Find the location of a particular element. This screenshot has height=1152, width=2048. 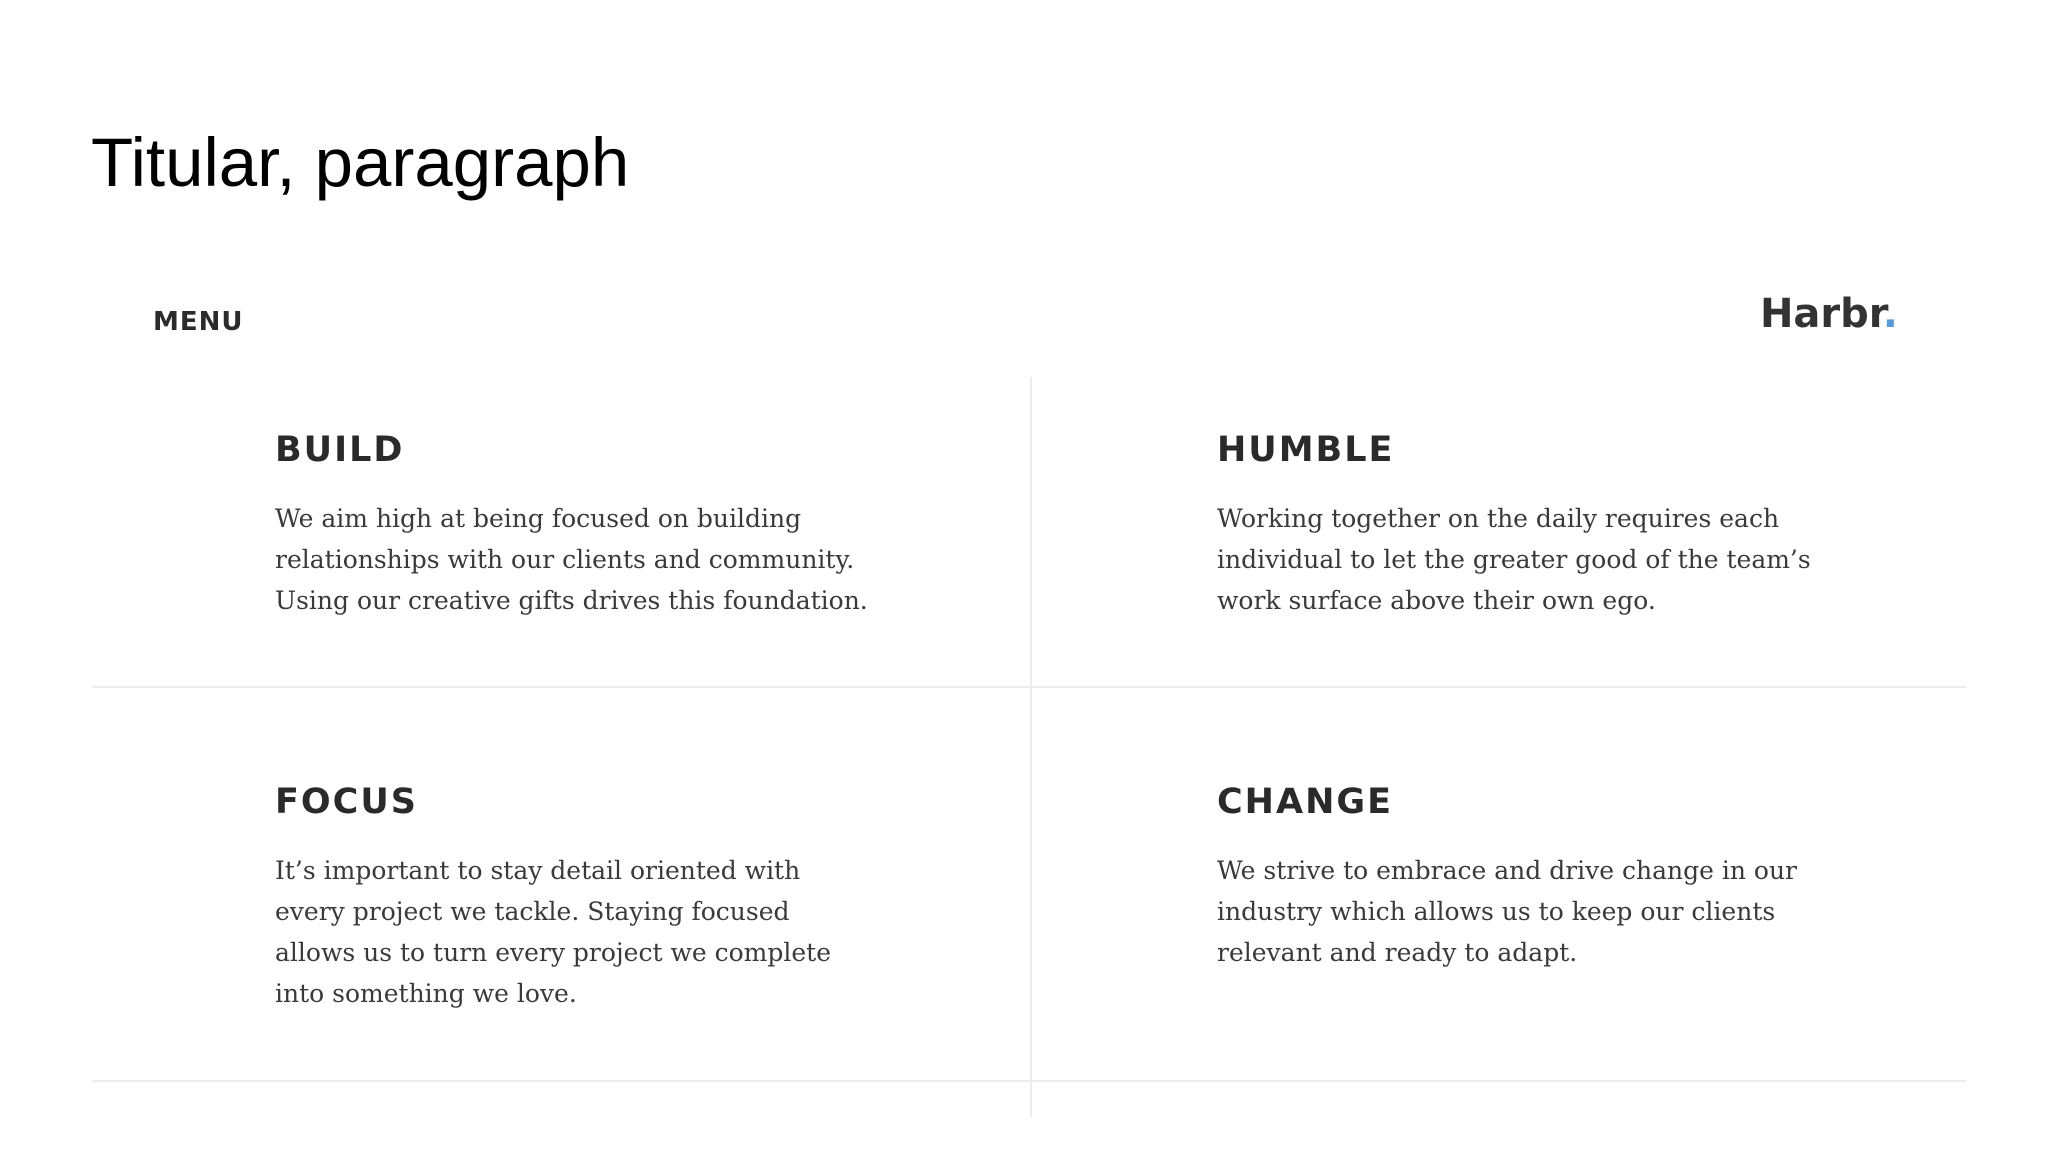

grid-vertical-divider is located at coordinates (1031, 747).